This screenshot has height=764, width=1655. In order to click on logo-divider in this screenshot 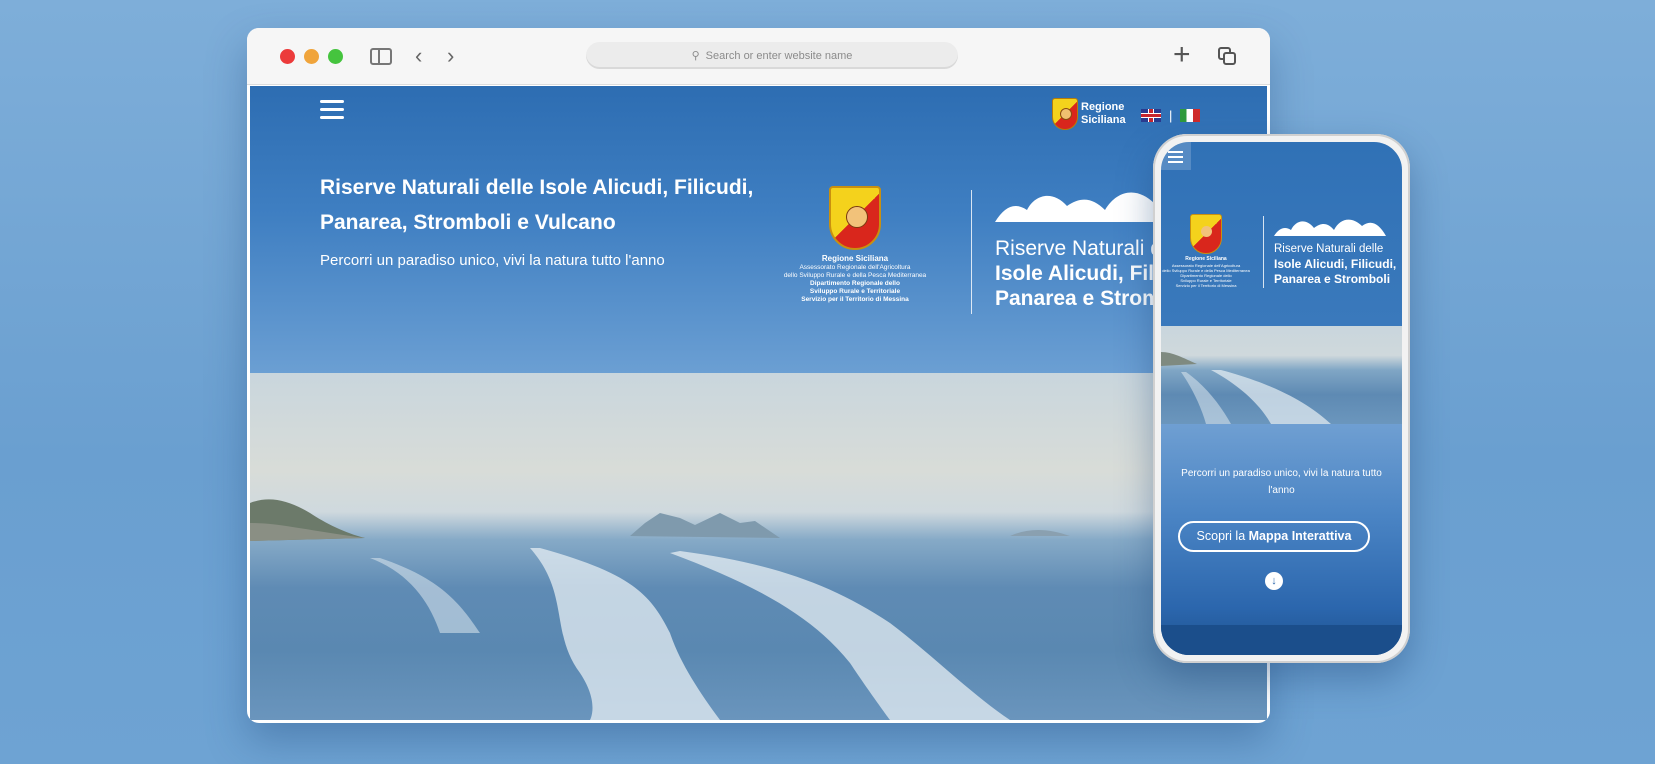, I will do `click(971, 252)`.